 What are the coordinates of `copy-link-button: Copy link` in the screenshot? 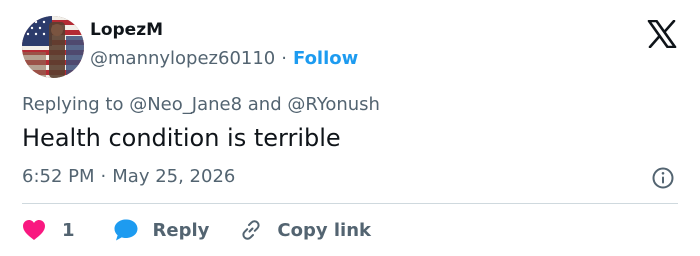 It's located at (305, 230).